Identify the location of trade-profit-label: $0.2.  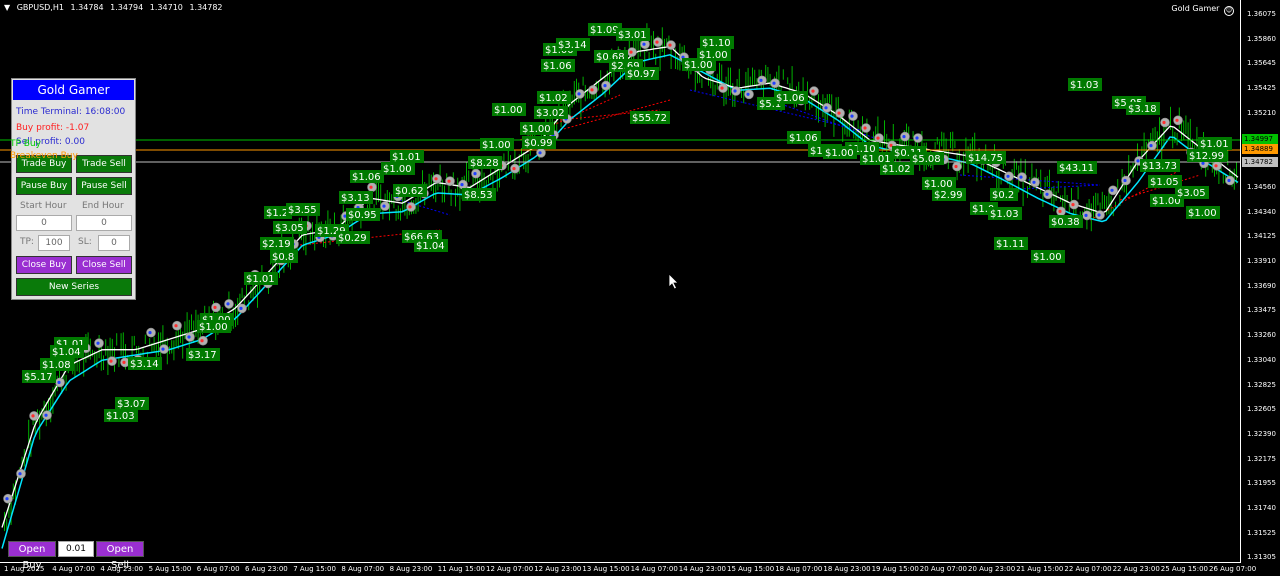
(1004, 194).